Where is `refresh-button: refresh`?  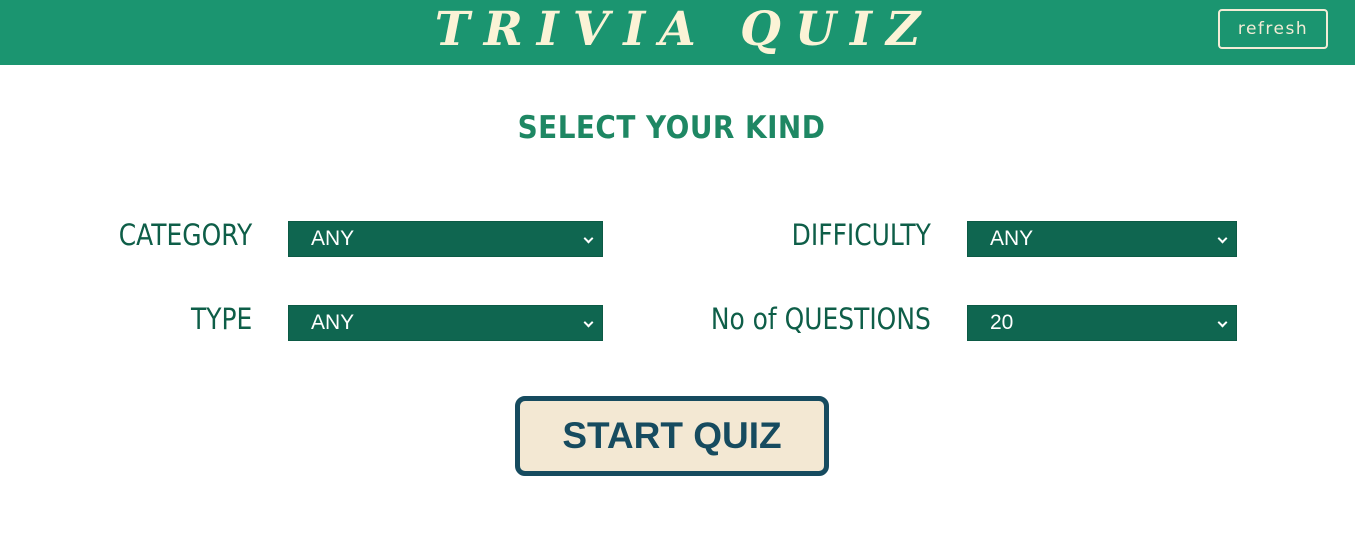
refresh-button: refresh is located at coordinates (1273, 29).